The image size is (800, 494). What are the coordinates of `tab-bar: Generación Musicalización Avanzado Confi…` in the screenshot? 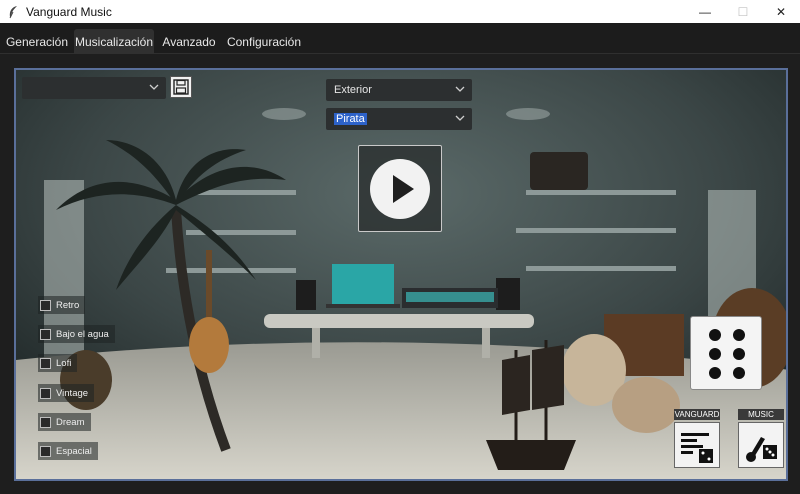 It's located at (400, 38).